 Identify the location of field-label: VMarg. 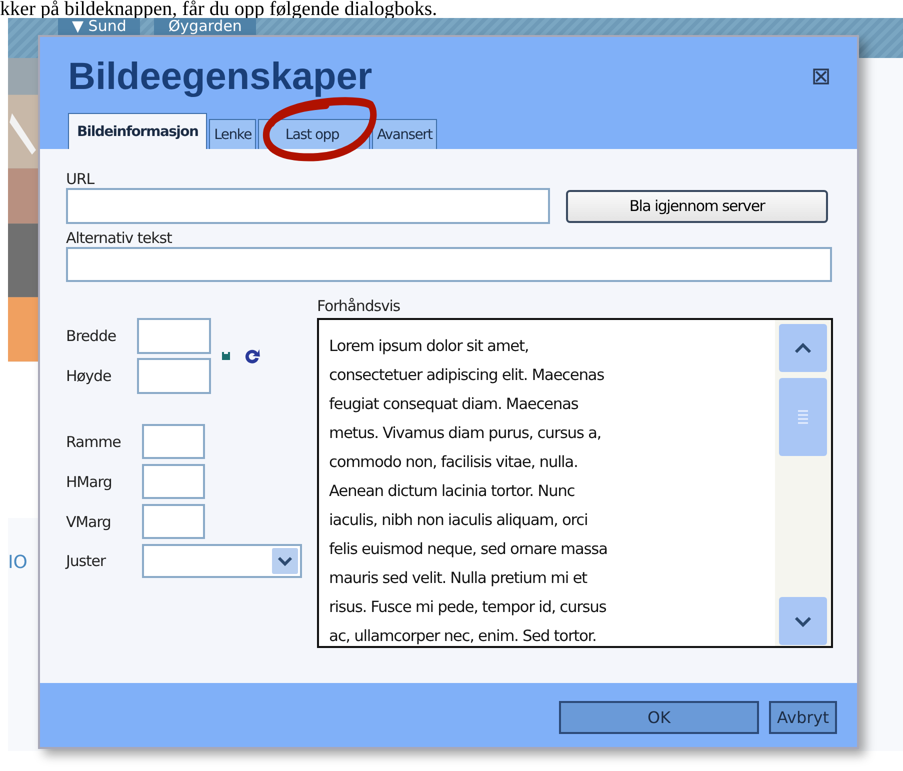
(89, 521).